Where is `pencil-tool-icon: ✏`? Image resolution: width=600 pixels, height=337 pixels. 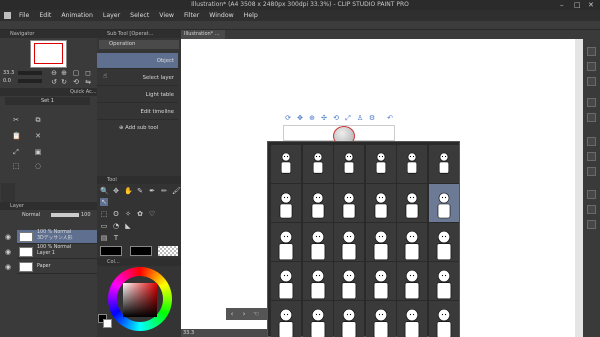
pencil-tool-icon: ✏ is located at coordinates (164, 191).